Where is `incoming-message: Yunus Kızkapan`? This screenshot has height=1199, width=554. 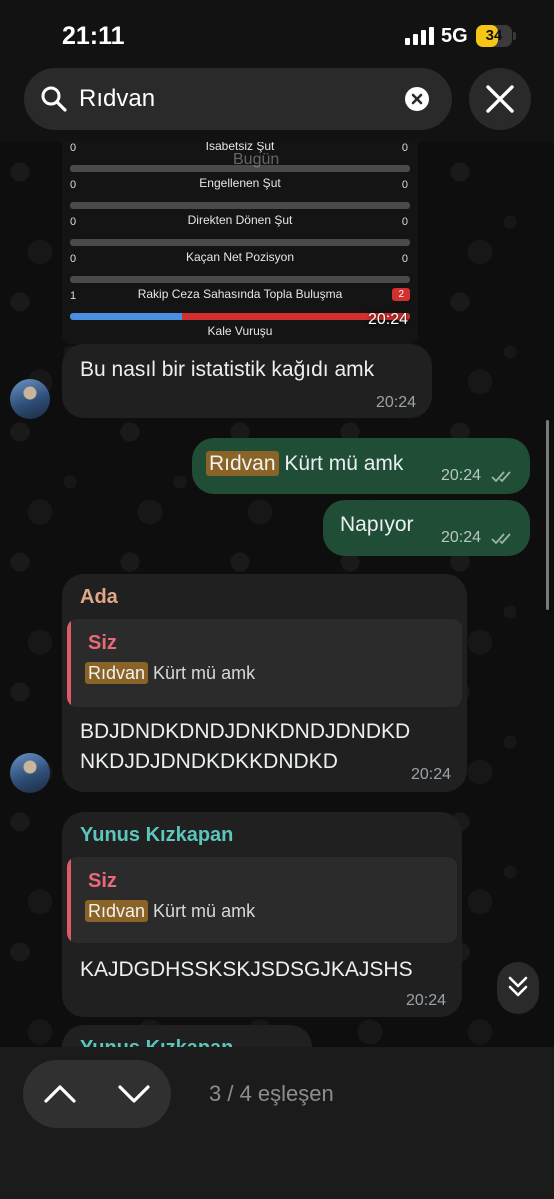
incoming-message: Yunus Kızkapan is located at coordinates (187, 1036).